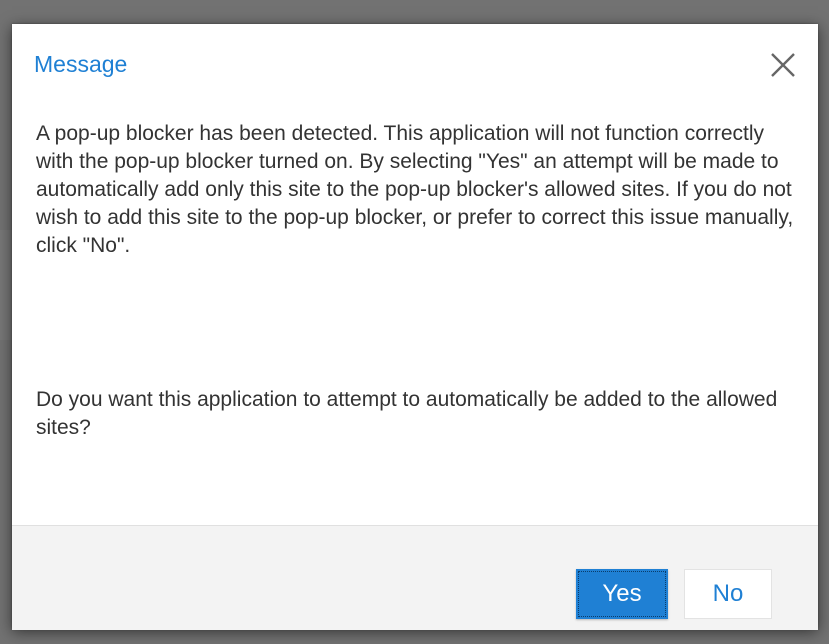  I want to click on dialog-title: Message, so click(81, 64).